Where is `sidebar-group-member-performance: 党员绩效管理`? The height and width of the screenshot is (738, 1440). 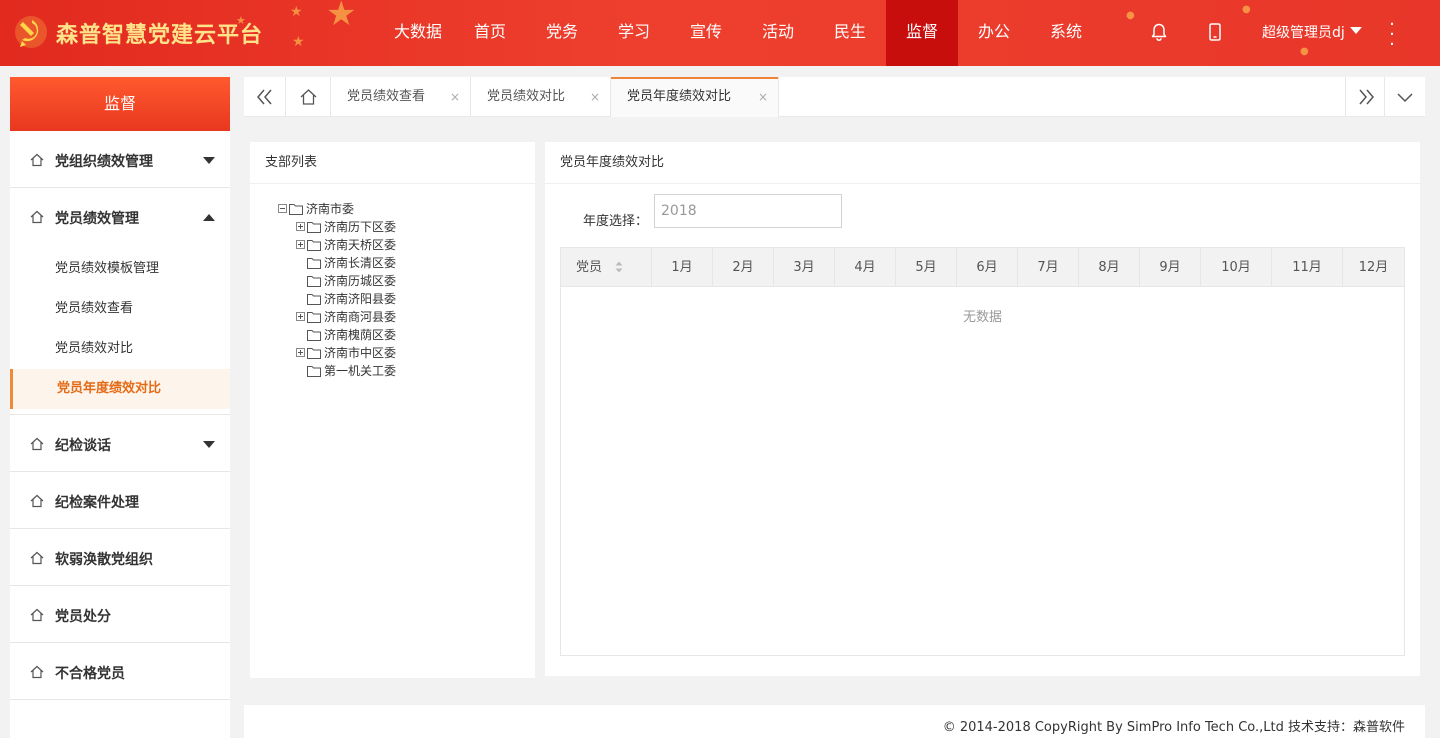
sidebar-group-member-performance: 党员绩效管理 is located at coordinates (120, 216).